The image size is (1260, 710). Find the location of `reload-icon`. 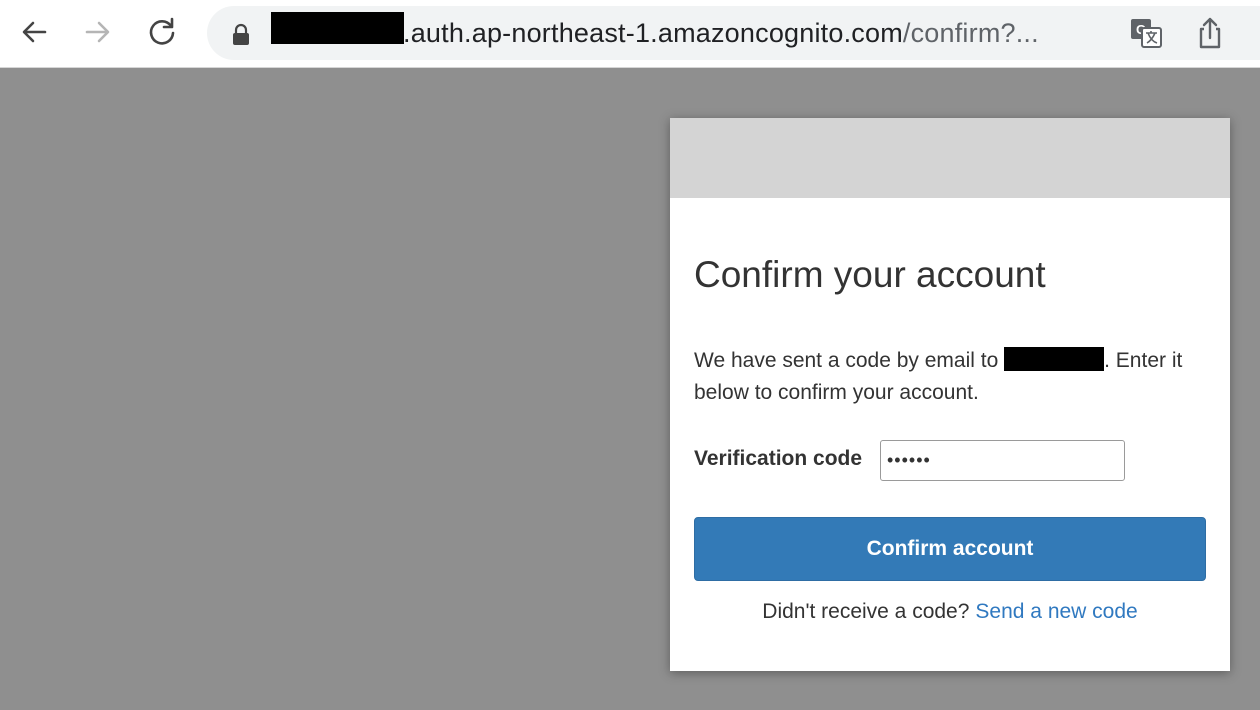

reload-icon is located at coordinates (162, 31).